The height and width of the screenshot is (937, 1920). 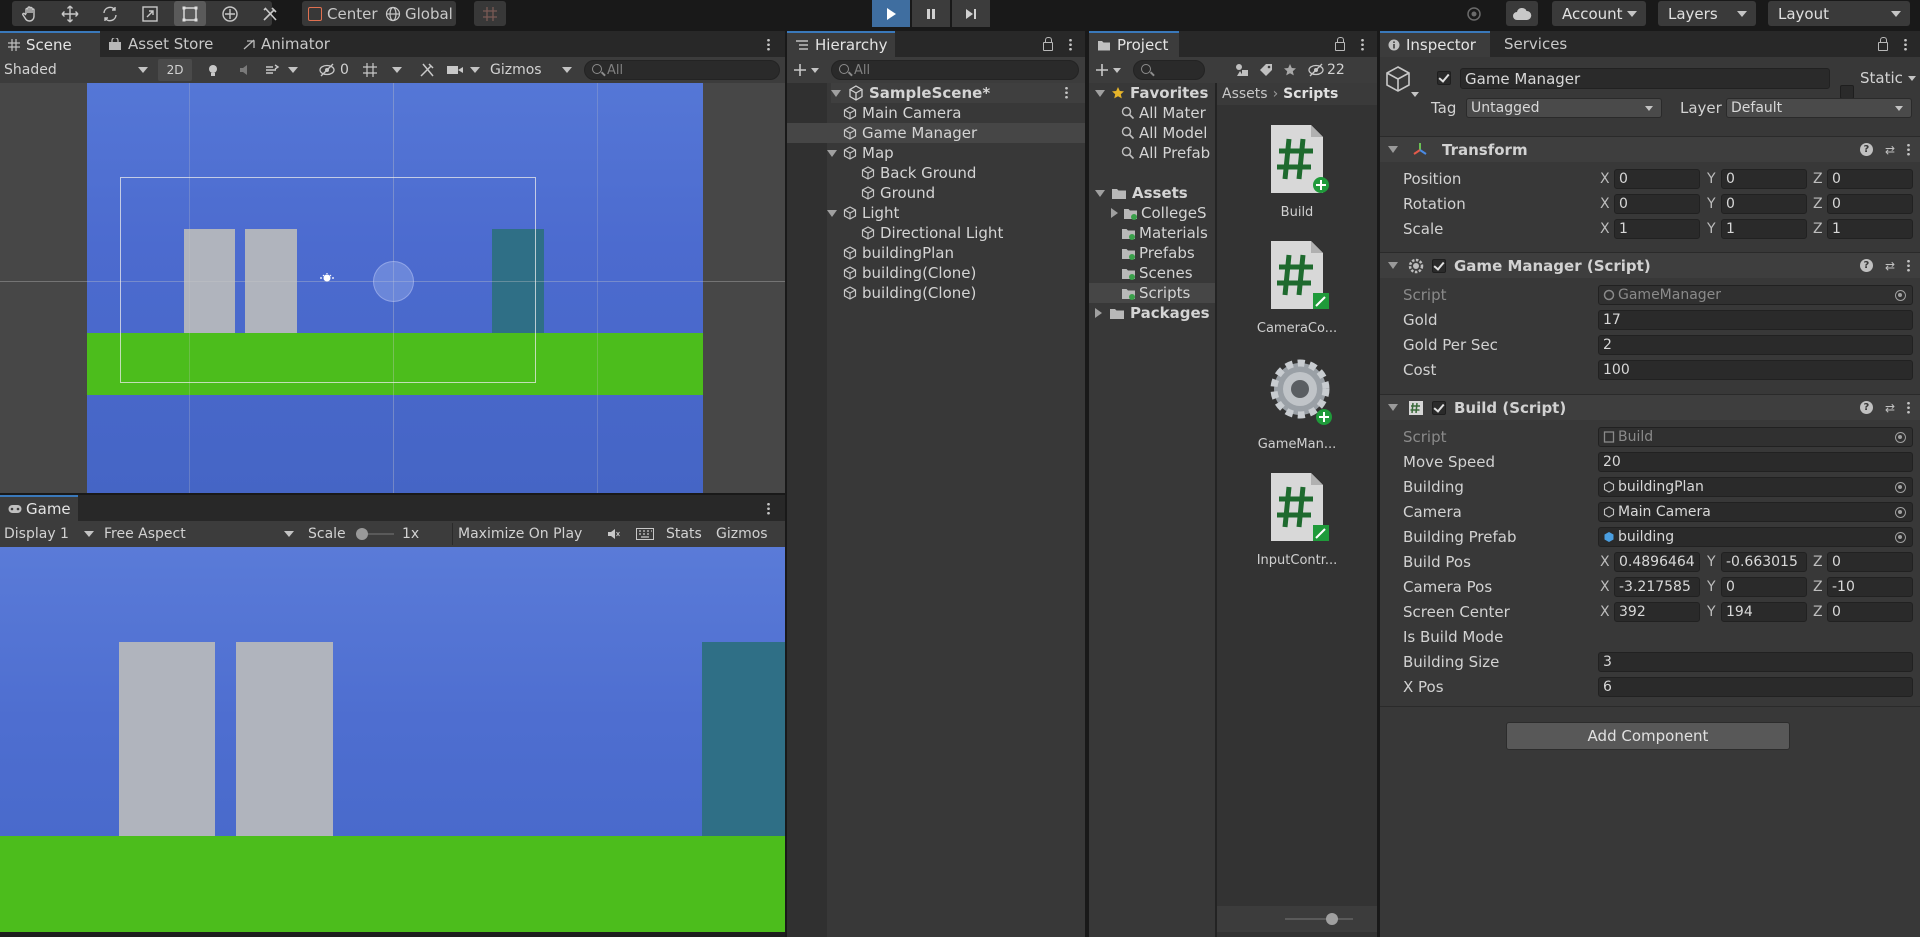 I want to click on icon-size-slider-thumb, so click(x=1332, y=919).